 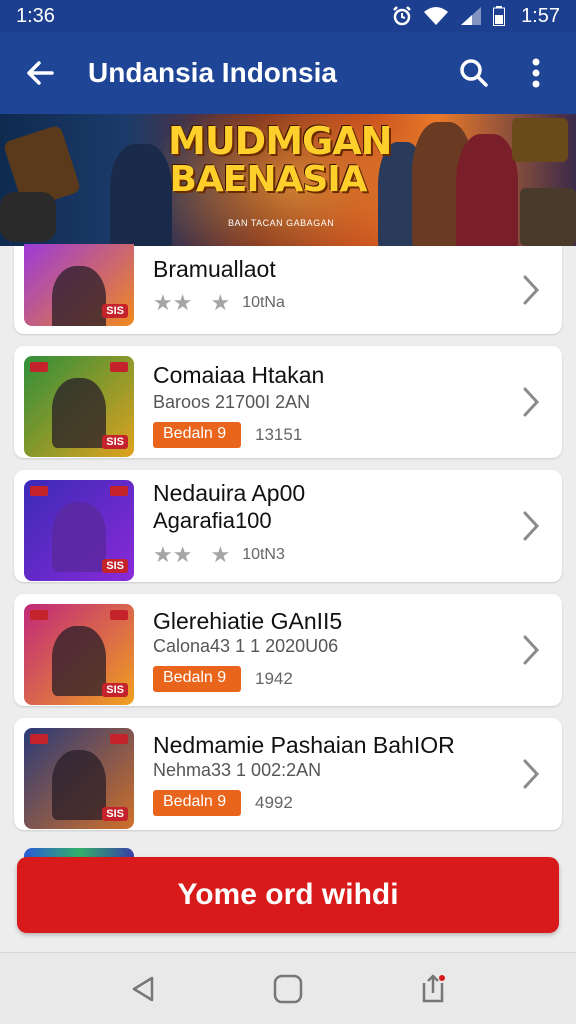 I want to click on battery-icon, so click(x=499, y=16).